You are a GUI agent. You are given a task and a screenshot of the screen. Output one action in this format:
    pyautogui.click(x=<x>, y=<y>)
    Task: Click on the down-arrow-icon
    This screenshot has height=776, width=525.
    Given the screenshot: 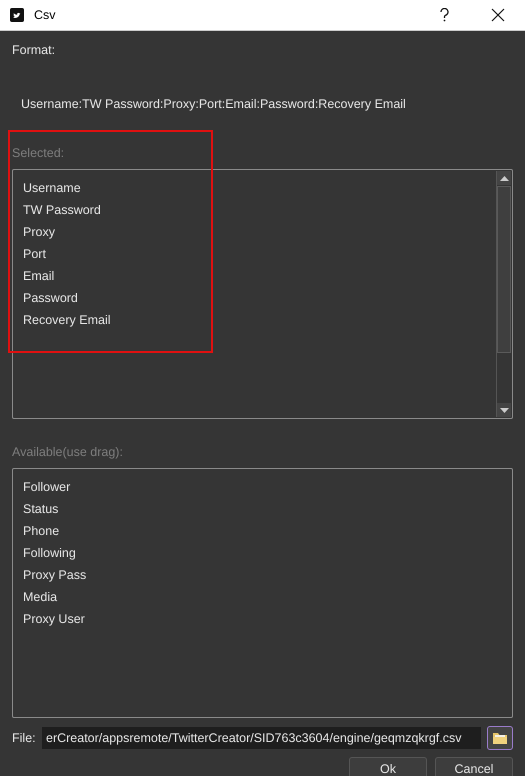 What is the action you would take?
    pyautogui.click(x=504, y=410)
    